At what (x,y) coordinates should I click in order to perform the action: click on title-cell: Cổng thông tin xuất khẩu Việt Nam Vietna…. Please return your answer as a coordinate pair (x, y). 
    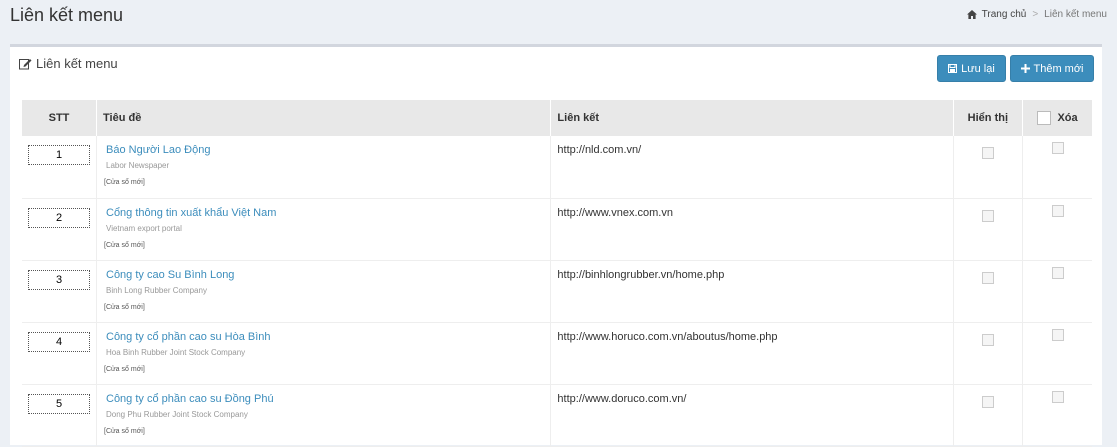
    Looking at the image, I should click on (324, 229).